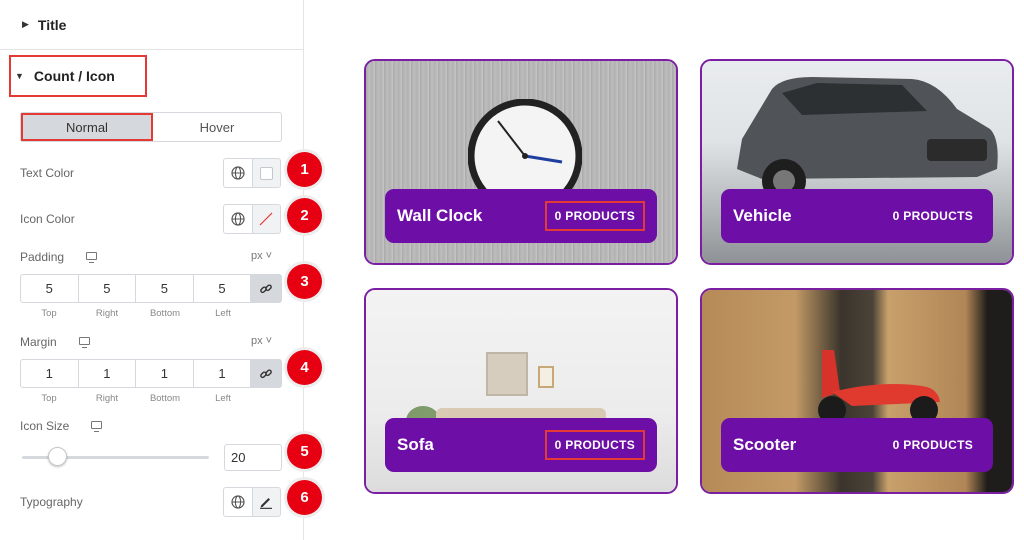 This screenshot has height=540, width=1024. I want to click on margin-left-input: 1, so click(223, 373).